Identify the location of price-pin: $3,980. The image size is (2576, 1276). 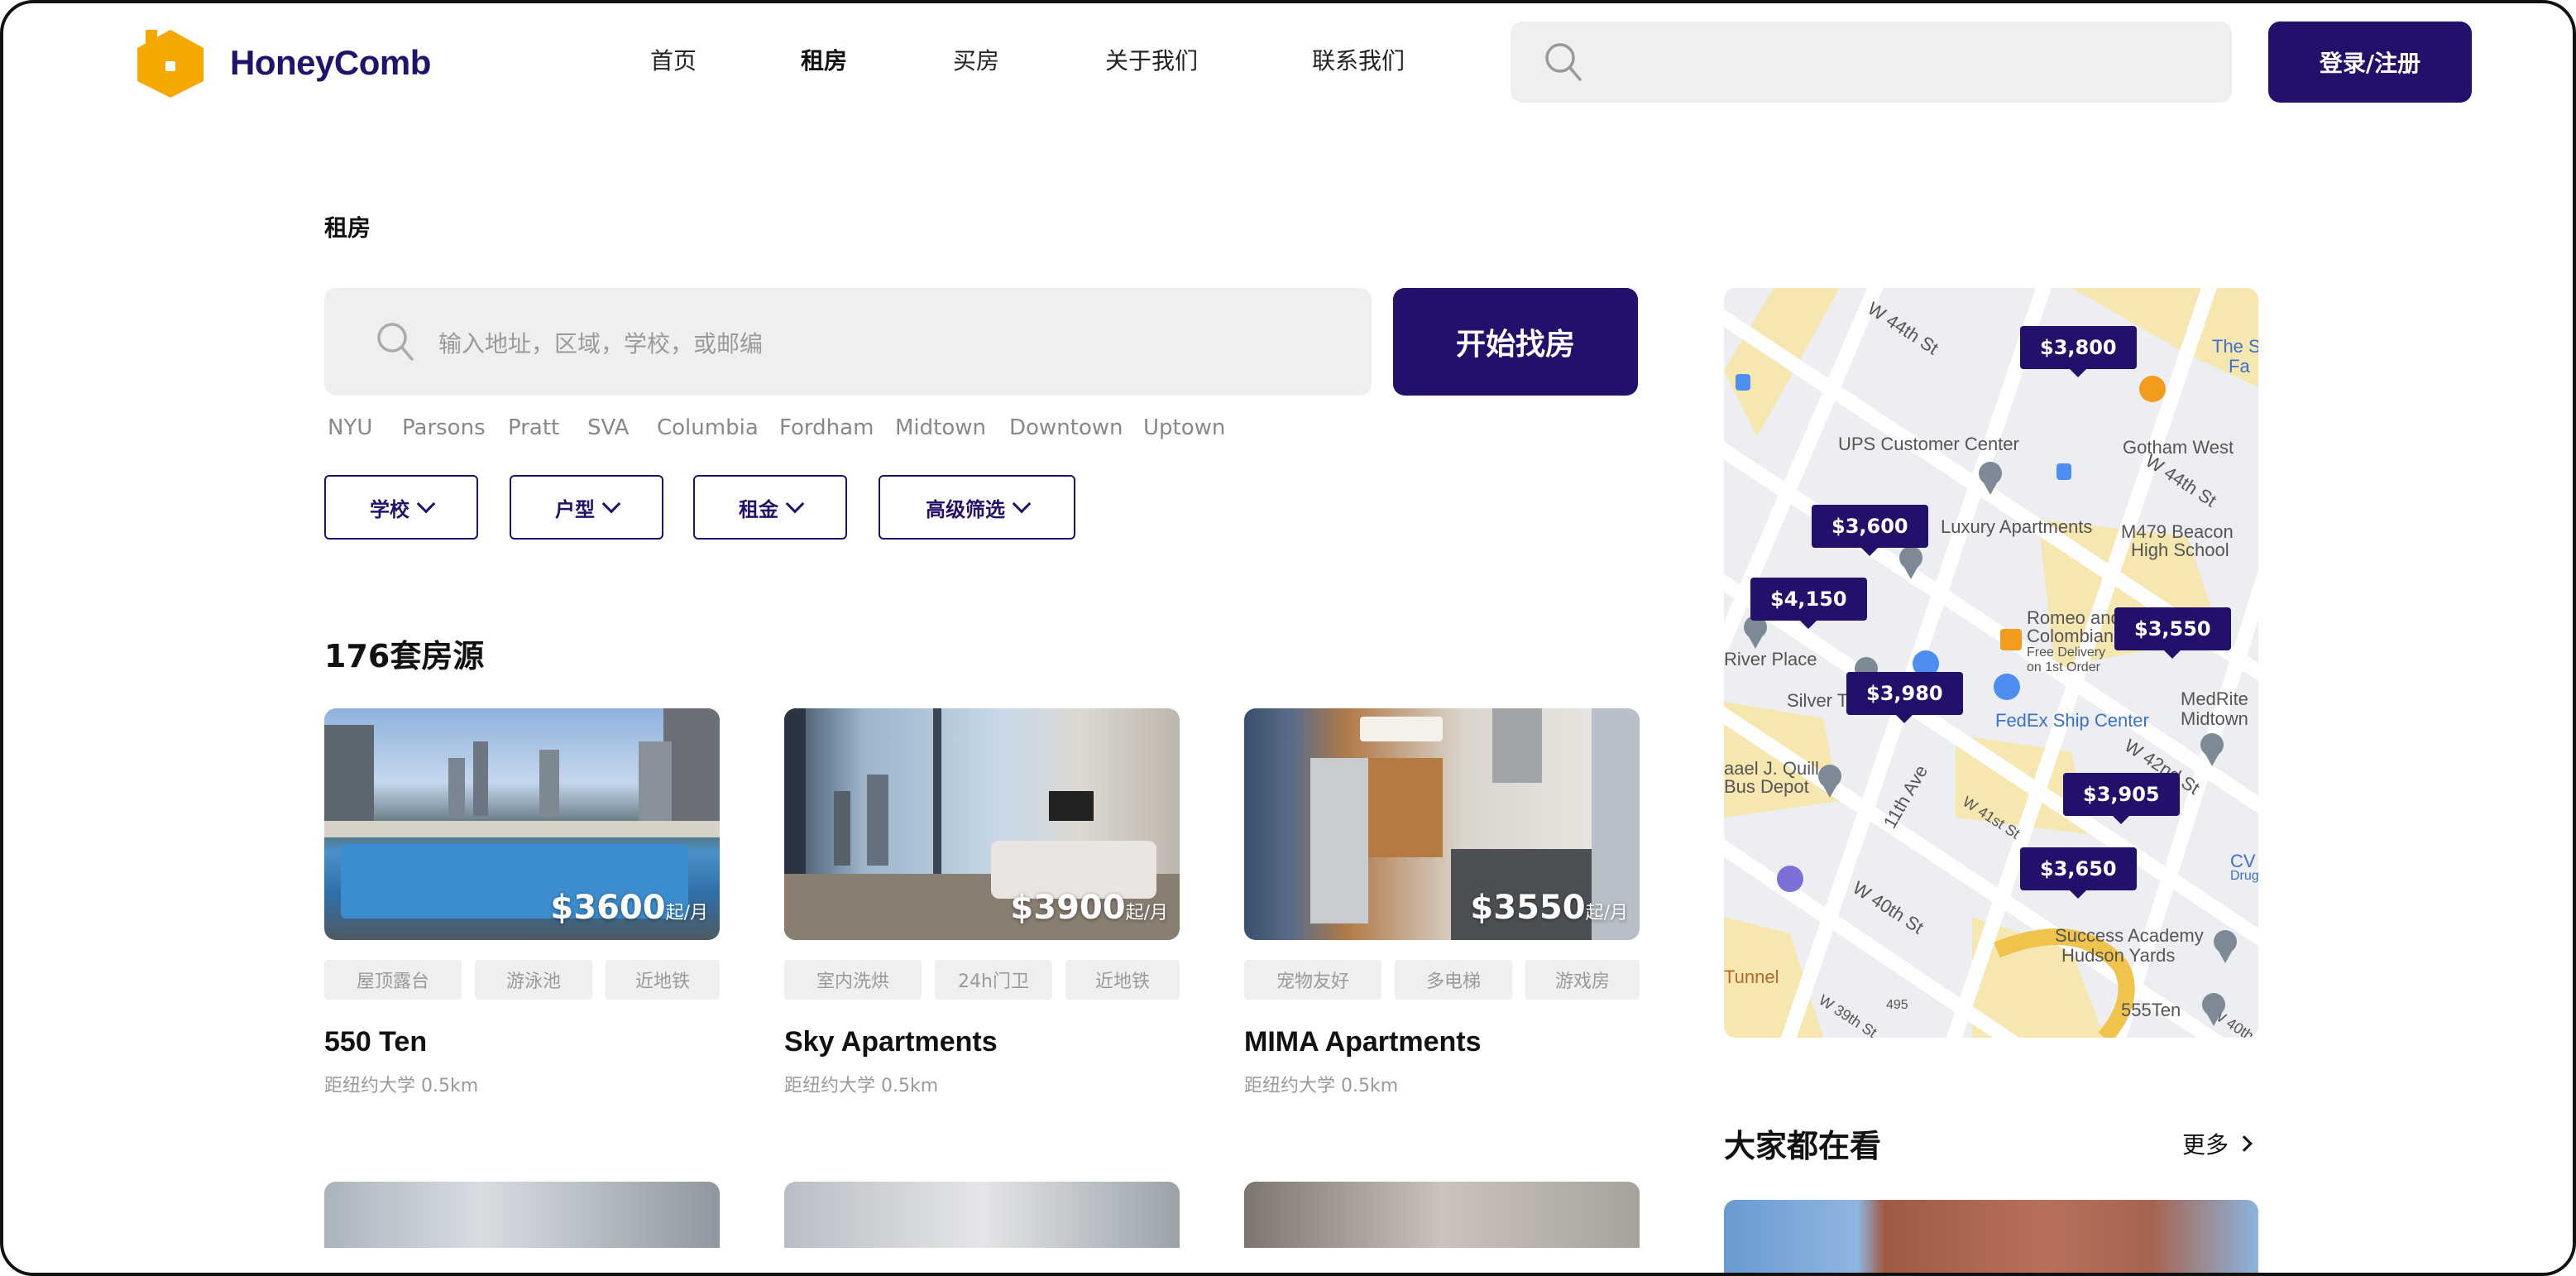
(1905, 697).